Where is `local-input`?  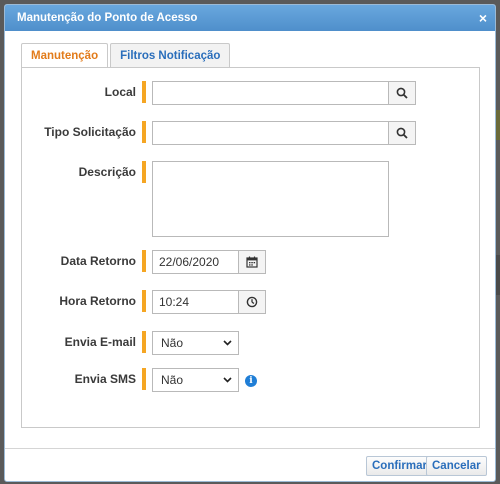 local-input is located at coordinates (270, 93).